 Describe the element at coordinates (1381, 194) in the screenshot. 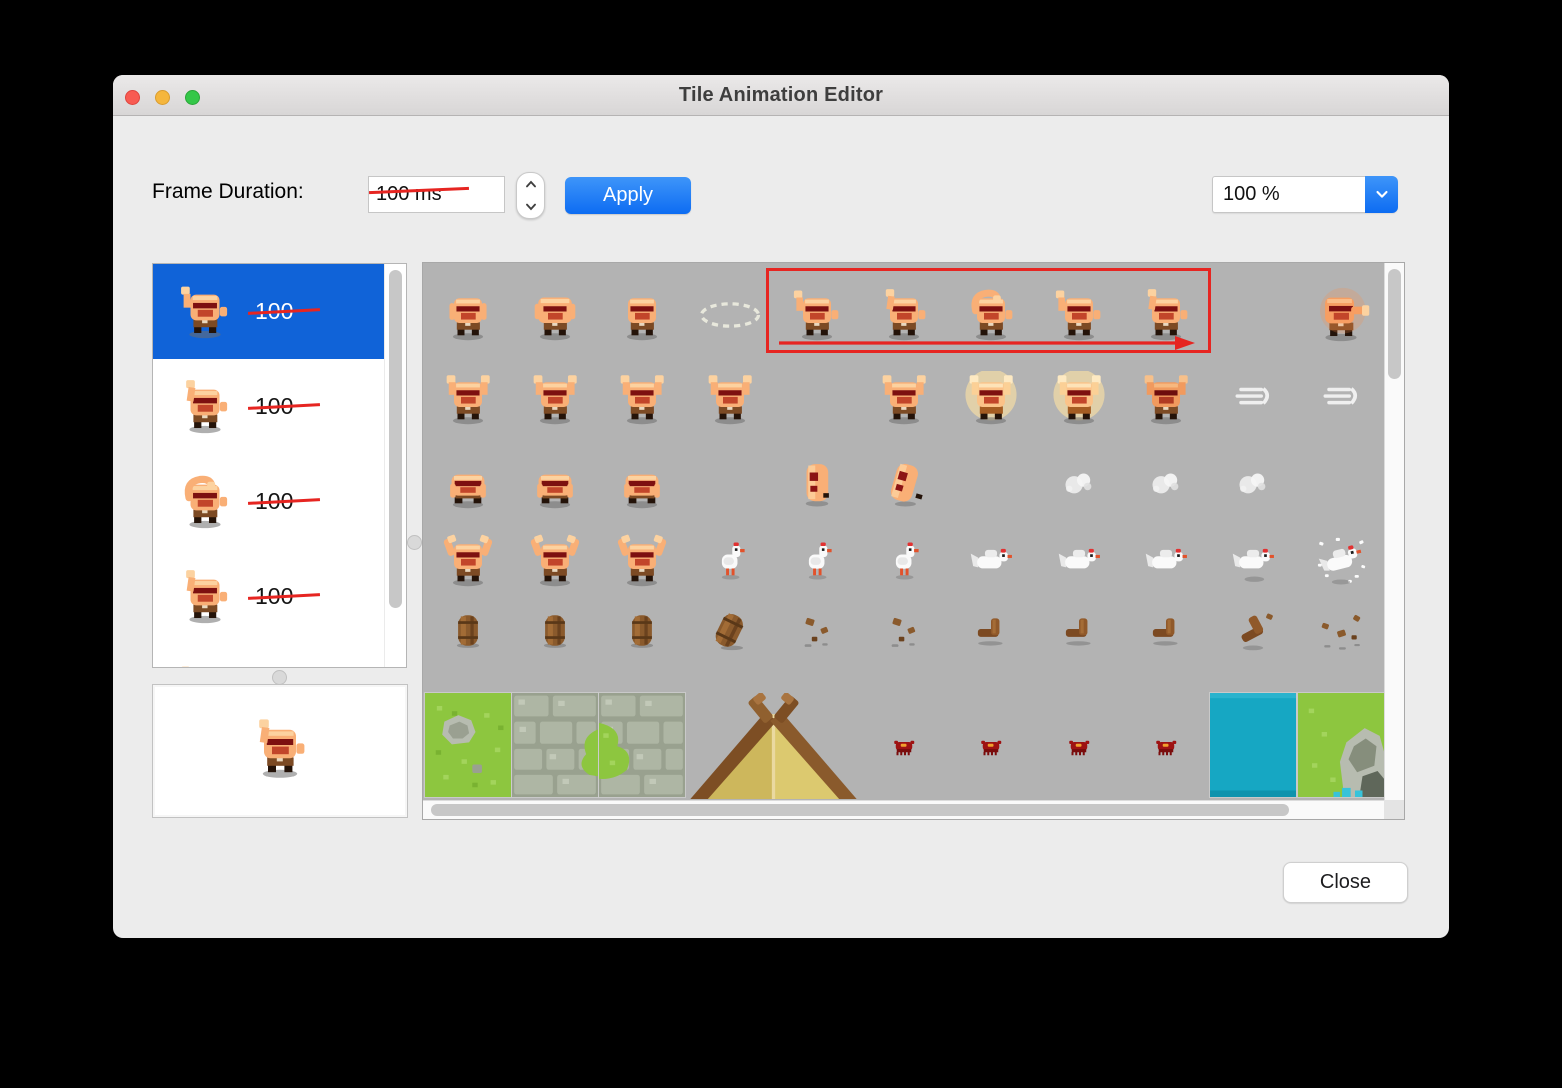

I see `zoom-dropdown-button` at that location.